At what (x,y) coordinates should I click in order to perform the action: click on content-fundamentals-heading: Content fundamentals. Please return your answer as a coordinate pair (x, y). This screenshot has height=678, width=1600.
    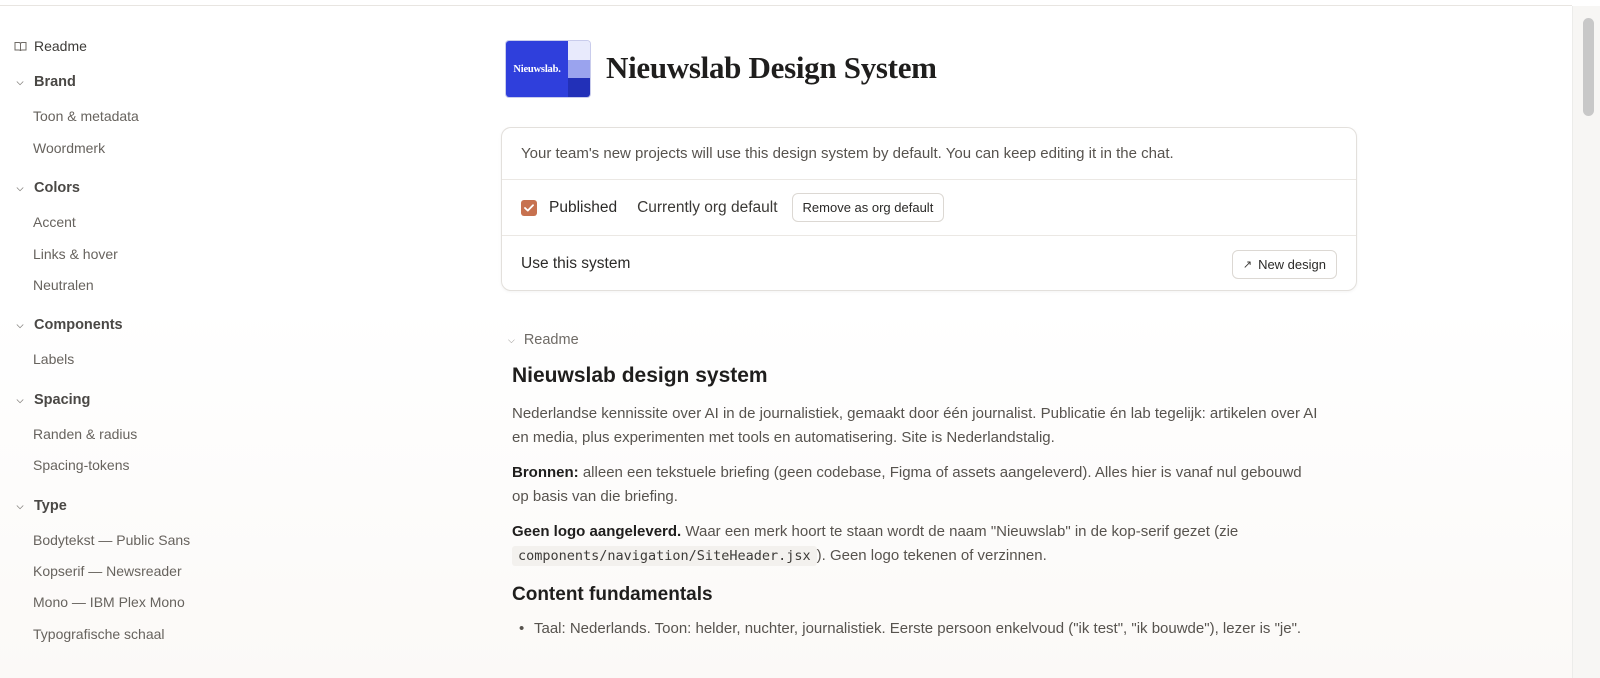
    Looking at the image, I should click on (612, 594).